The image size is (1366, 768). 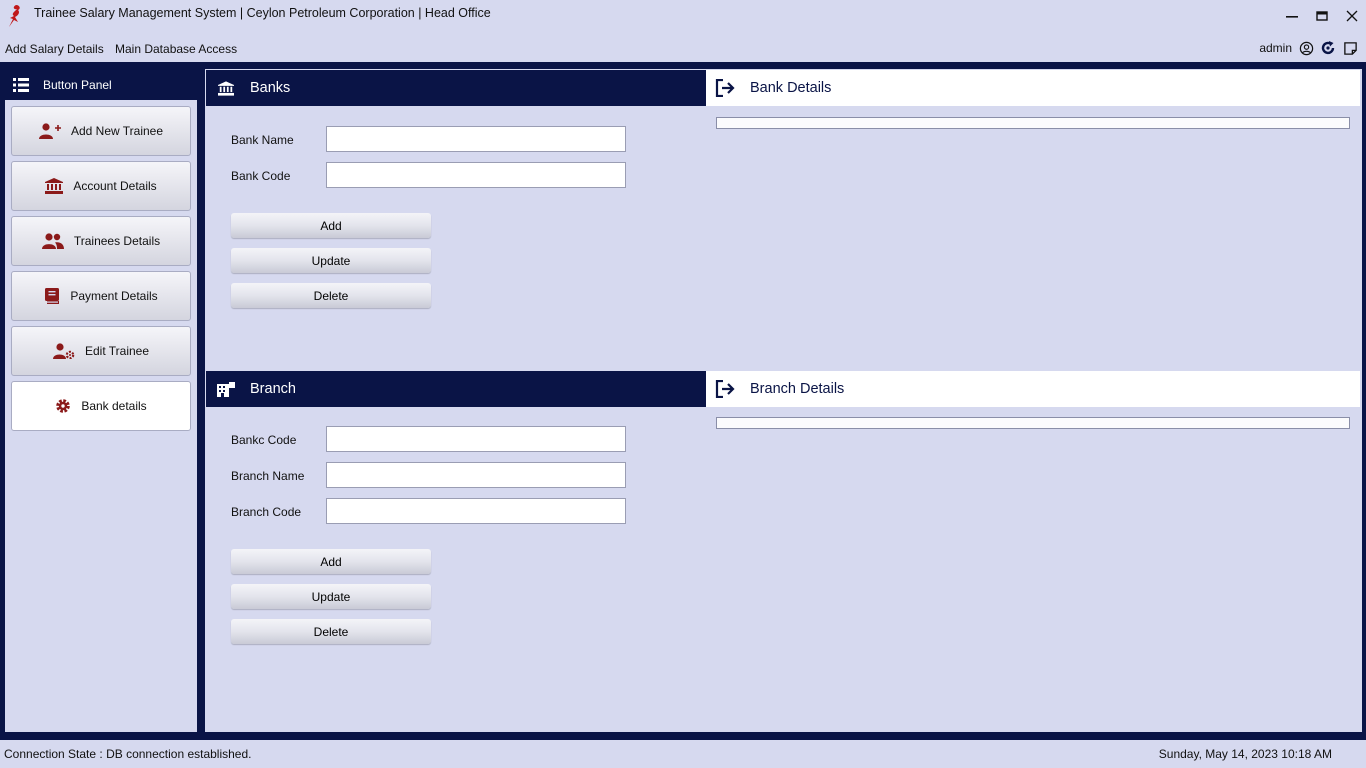 What do you see at coordinates (268, 476) in the screenshot?
I see `branch-name-label: Branch Name` at bounding box center [268, 476].